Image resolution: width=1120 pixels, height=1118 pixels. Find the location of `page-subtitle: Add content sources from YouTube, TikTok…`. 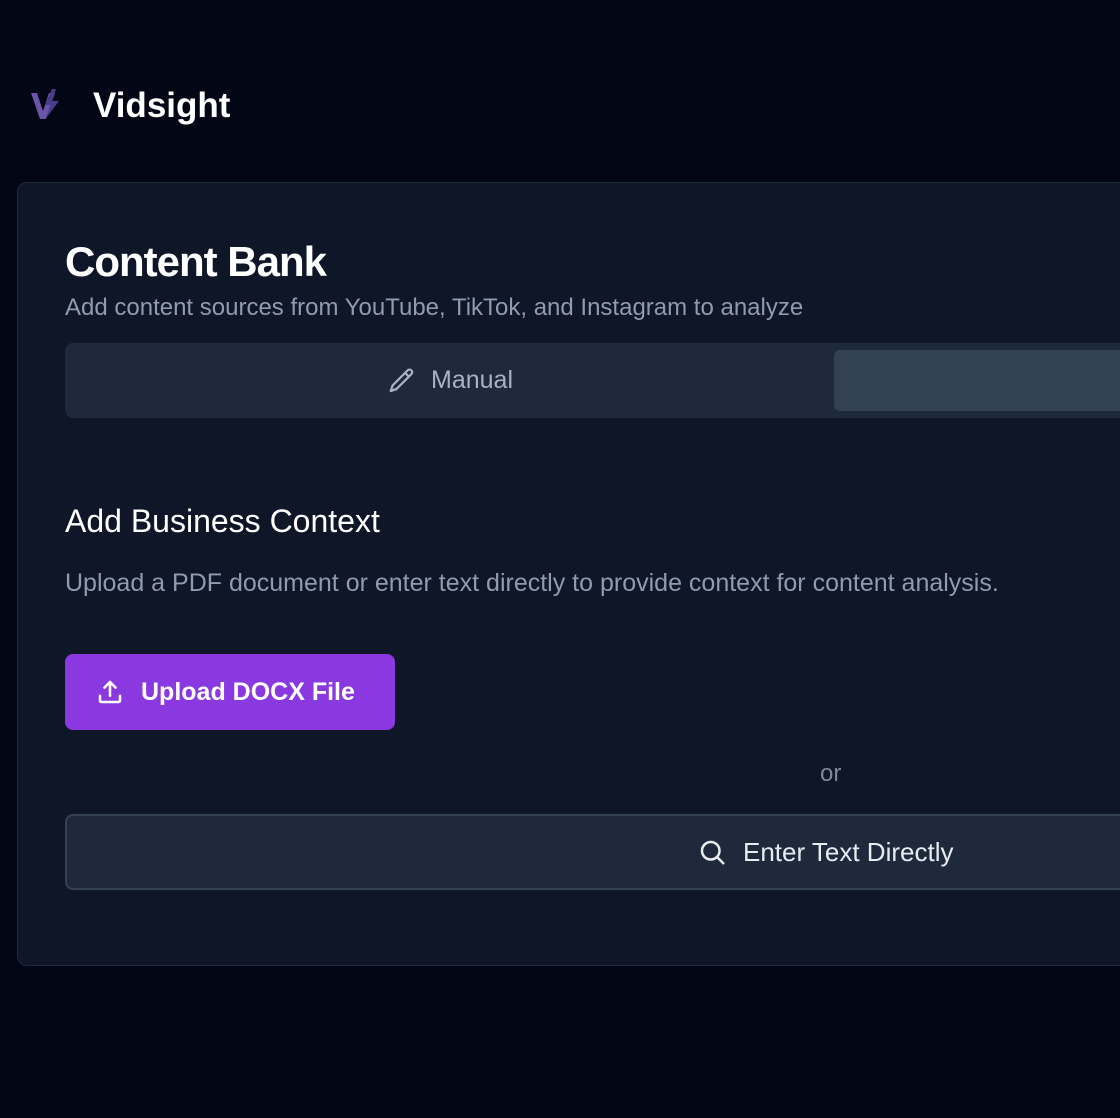

page-subtitle: Add content sources from YouTube, TikTok… is located at coordinates (434, 307).